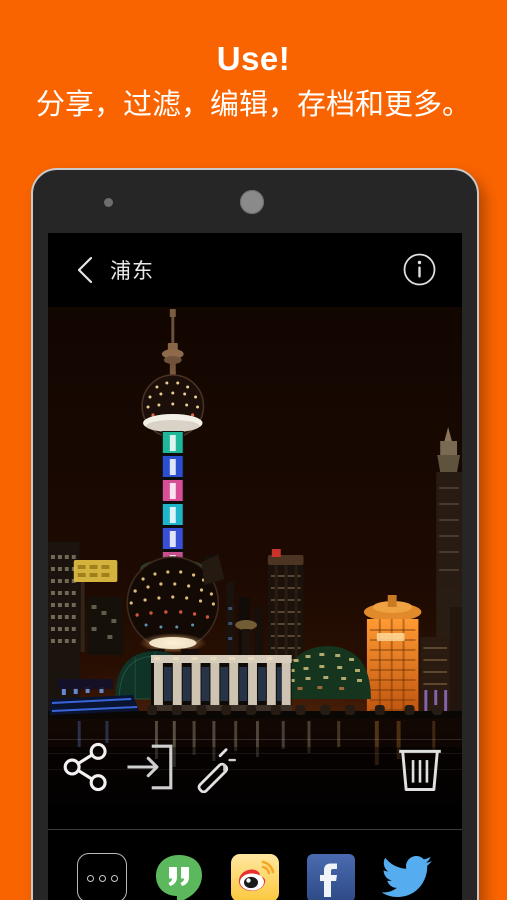  I want to click on share-target-weibo: 微博, so click(255, 876).